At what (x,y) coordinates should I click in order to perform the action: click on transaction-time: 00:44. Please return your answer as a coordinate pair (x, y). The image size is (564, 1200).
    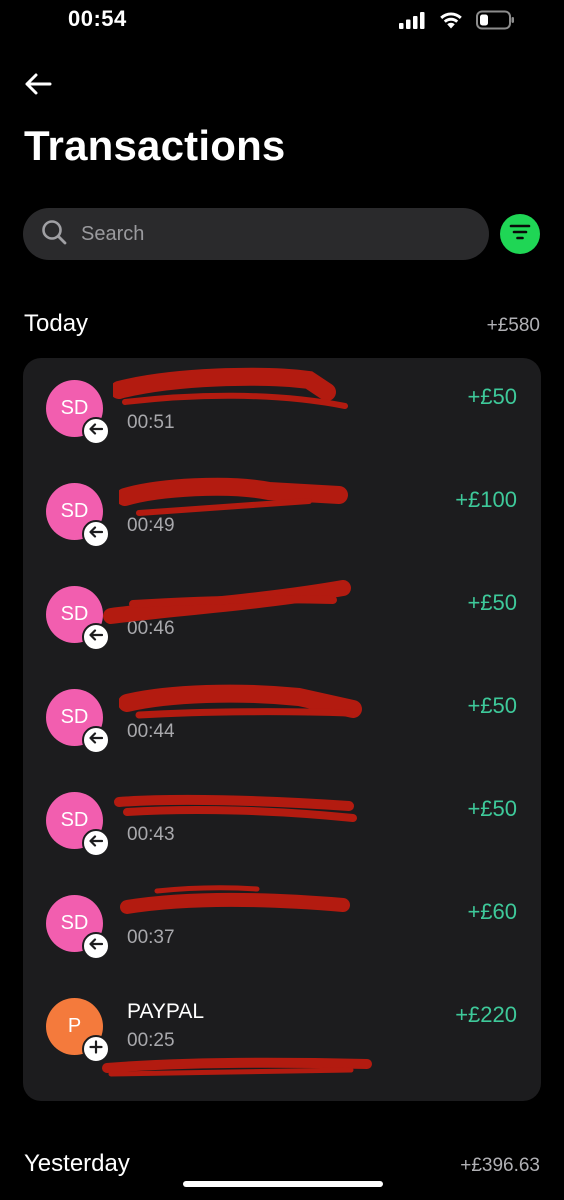
    Looking at the image, I should click on (151, 731).